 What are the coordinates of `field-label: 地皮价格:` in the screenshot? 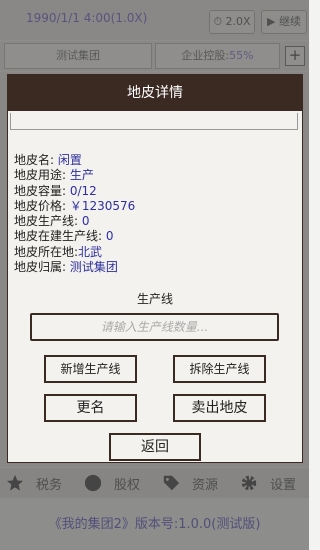 It's located at (42, 205).